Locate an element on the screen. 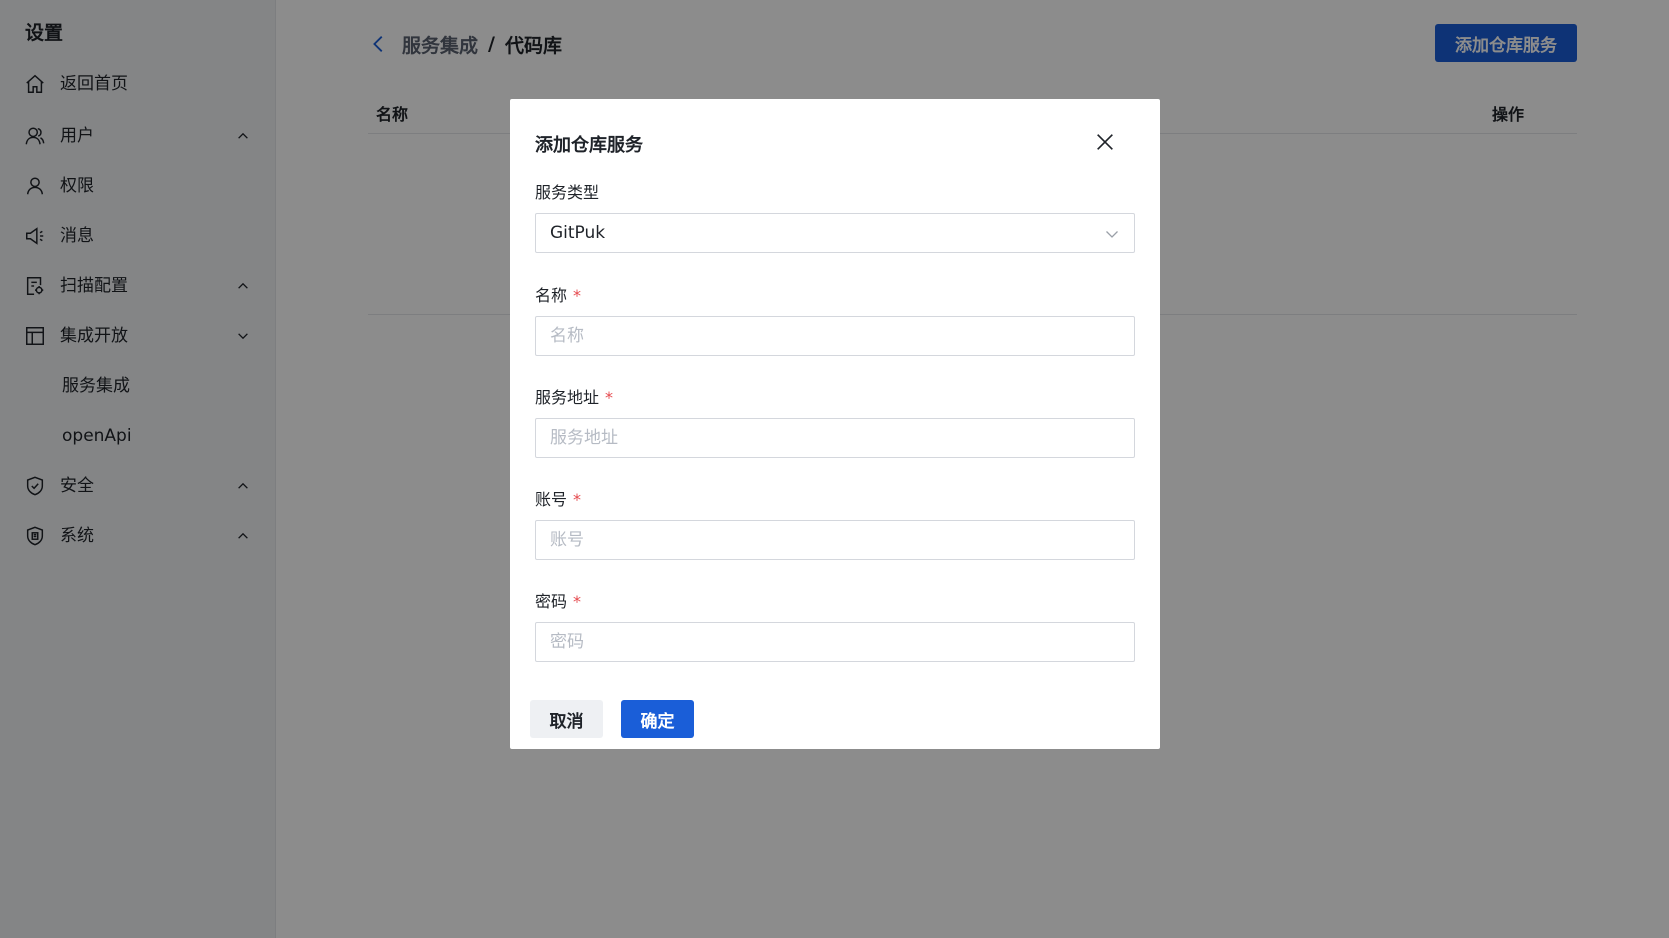 This screenshot has height=938, width=1669. account-input is located at coordinates (835, 540).